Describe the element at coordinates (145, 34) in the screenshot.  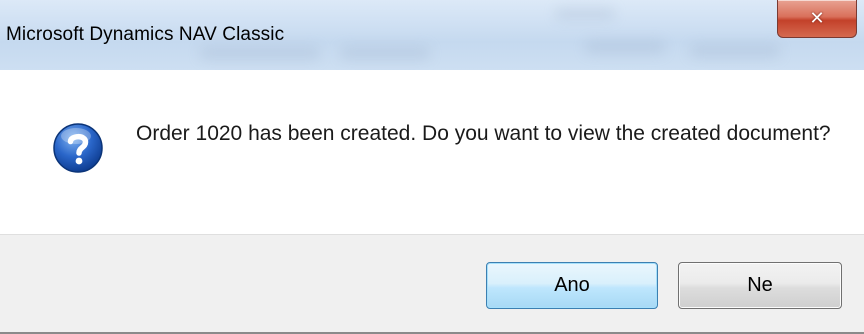
I see `window-title: Microsoft Dynamics NAV Classic` at that location.